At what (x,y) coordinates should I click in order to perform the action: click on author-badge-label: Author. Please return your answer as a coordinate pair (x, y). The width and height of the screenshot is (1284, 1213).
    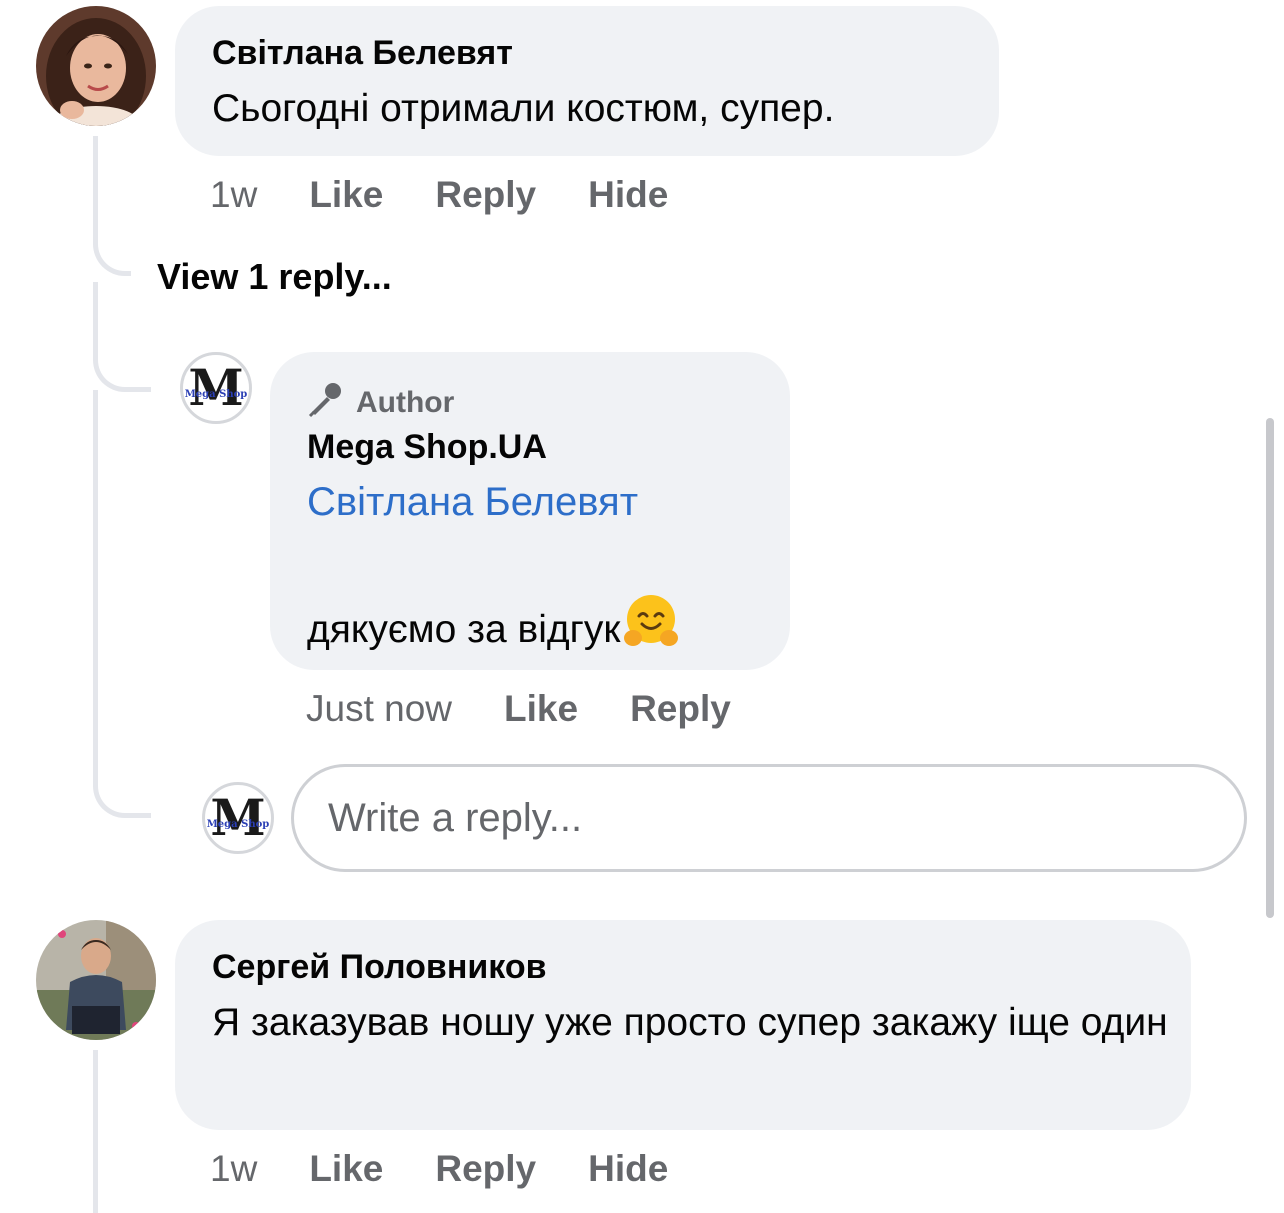
    Looking at the image, I should click on (405, 402).